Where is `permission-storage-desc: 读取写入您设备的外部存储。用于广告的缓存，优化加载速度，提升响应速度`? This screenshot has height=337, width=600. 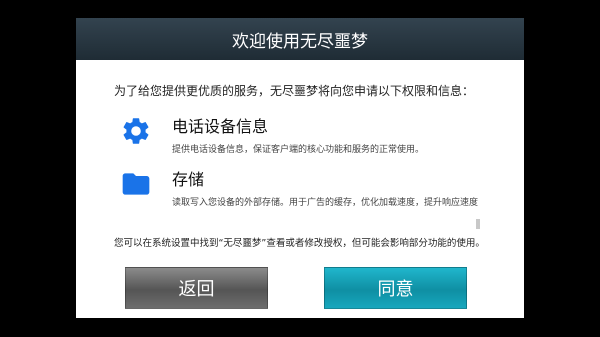
permission-storage-desc: 读取写入您设备的外部存储。用于广告的缓存，优化加载速度，提升响应速度 is located at coordinates (325, 203).